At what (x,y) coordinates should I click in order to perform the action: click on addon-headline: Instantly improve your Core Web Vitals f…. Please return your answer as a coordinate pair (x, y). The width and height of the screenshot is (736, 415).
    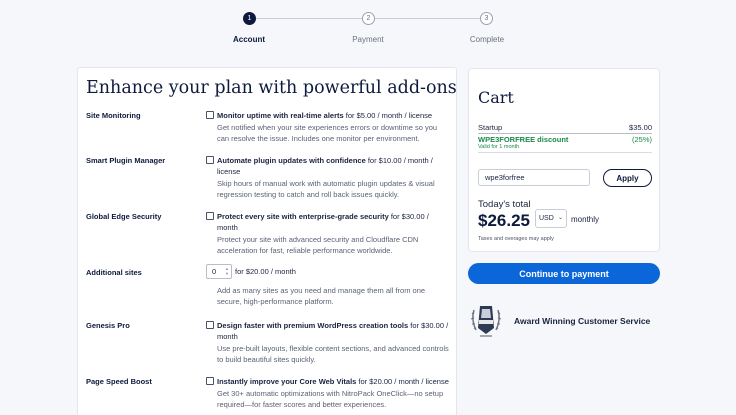
    Looking at the image, I should click on (333, 381).